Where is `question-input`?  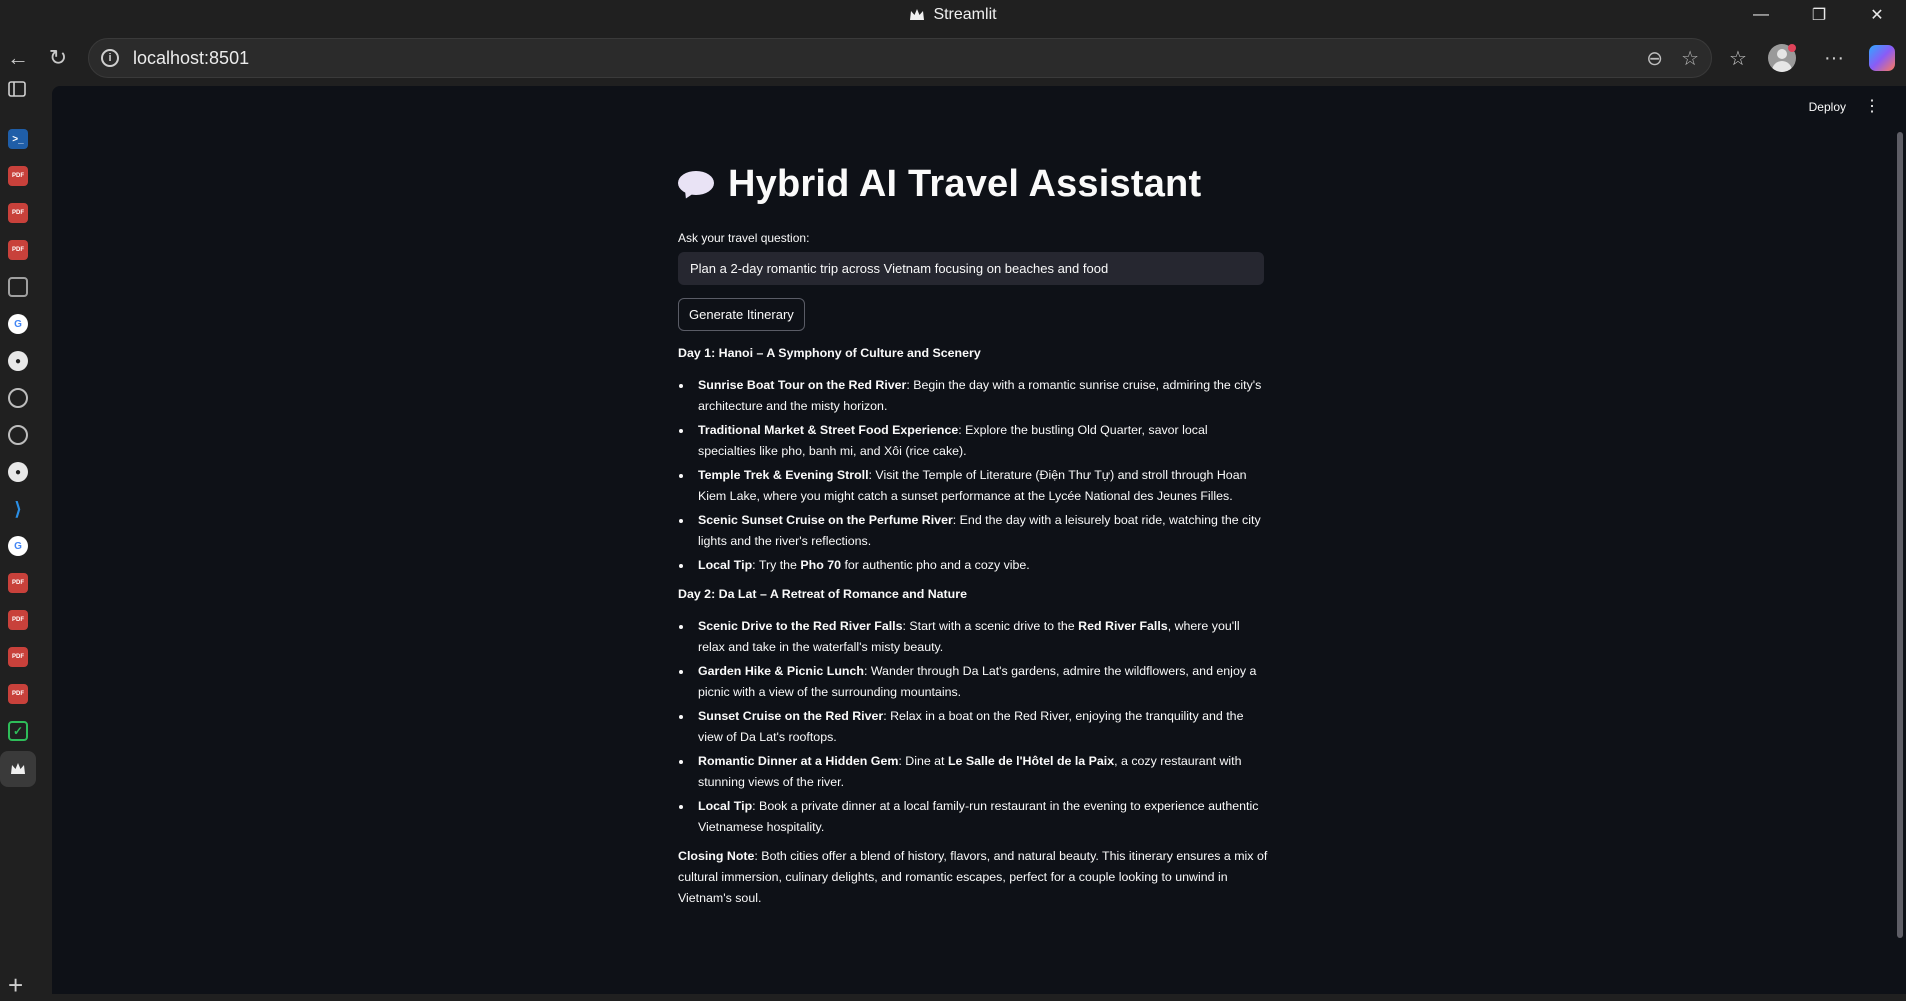 question-input is located at coordinates (971, 268).